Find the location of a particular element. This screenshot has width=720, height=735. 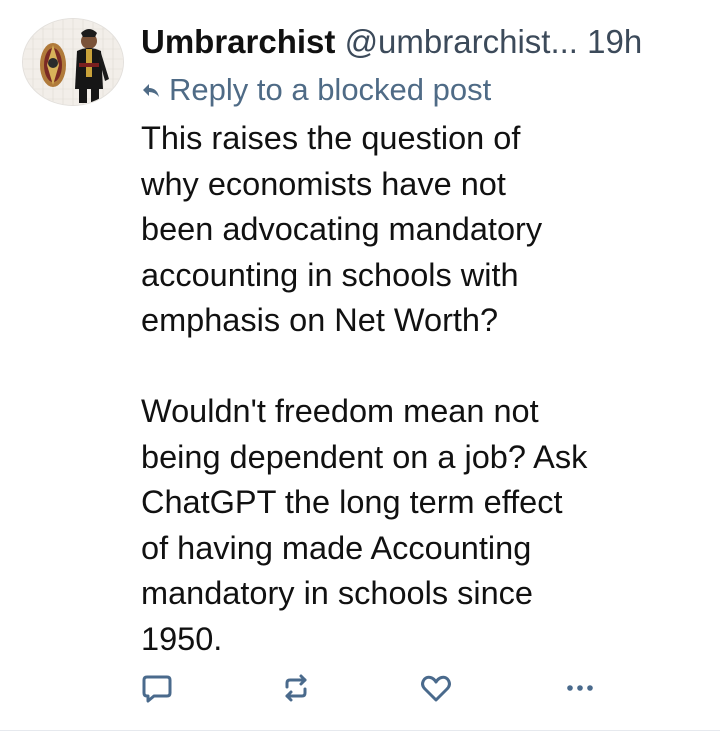

post-actions is located at coordinates (360, 690).